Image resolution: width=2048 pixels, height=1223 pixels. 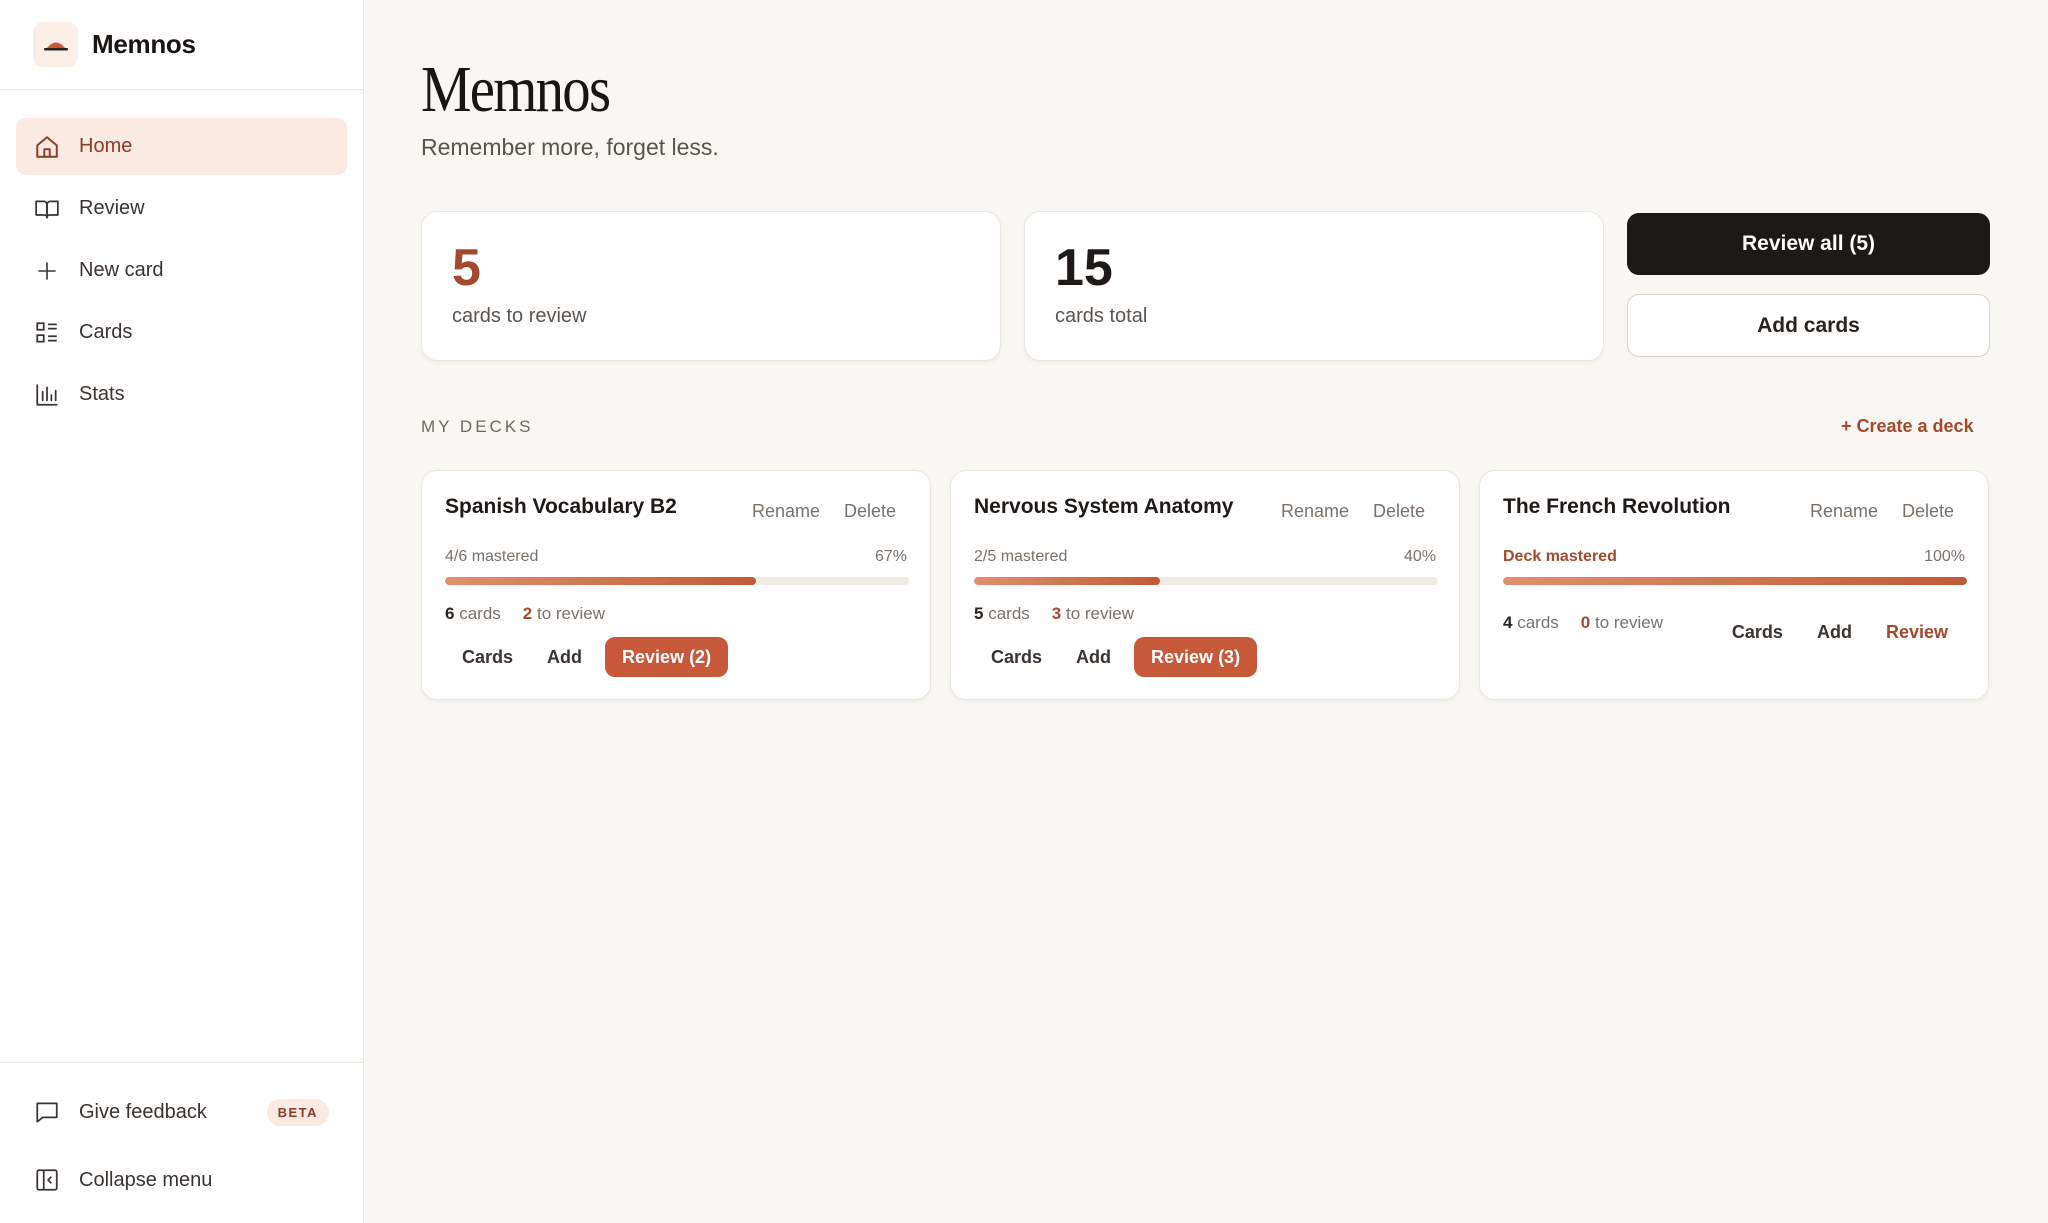 I want to click on sidebar-item-label: Stats, so click(x=102, y=394).